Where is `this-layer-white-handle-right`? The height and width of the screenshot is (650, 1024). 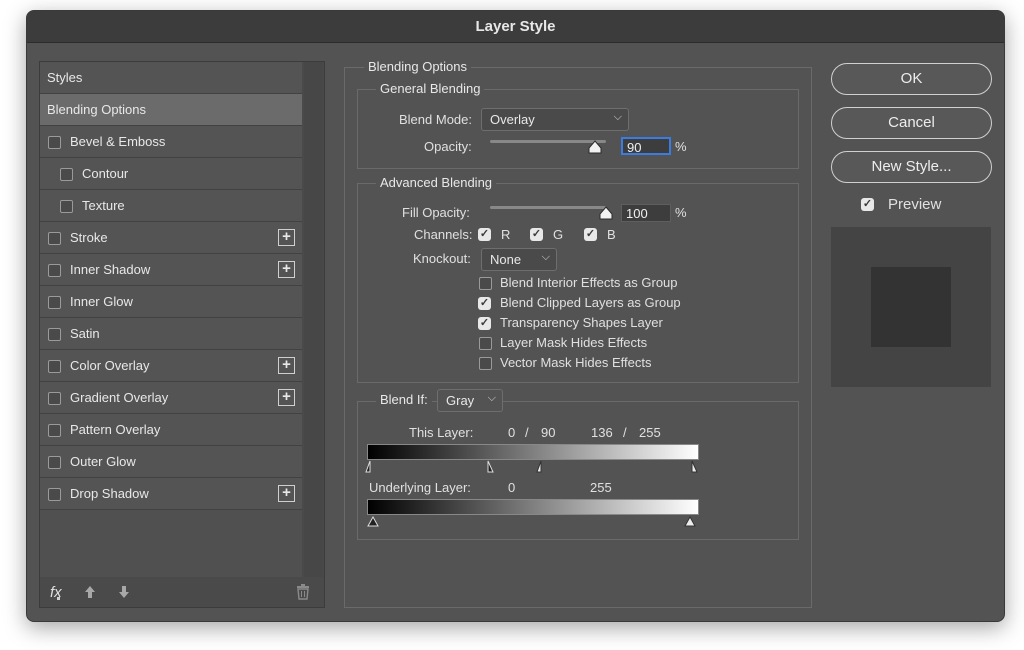
this-layer-white-handle-right is located at coordinates (694, 466).